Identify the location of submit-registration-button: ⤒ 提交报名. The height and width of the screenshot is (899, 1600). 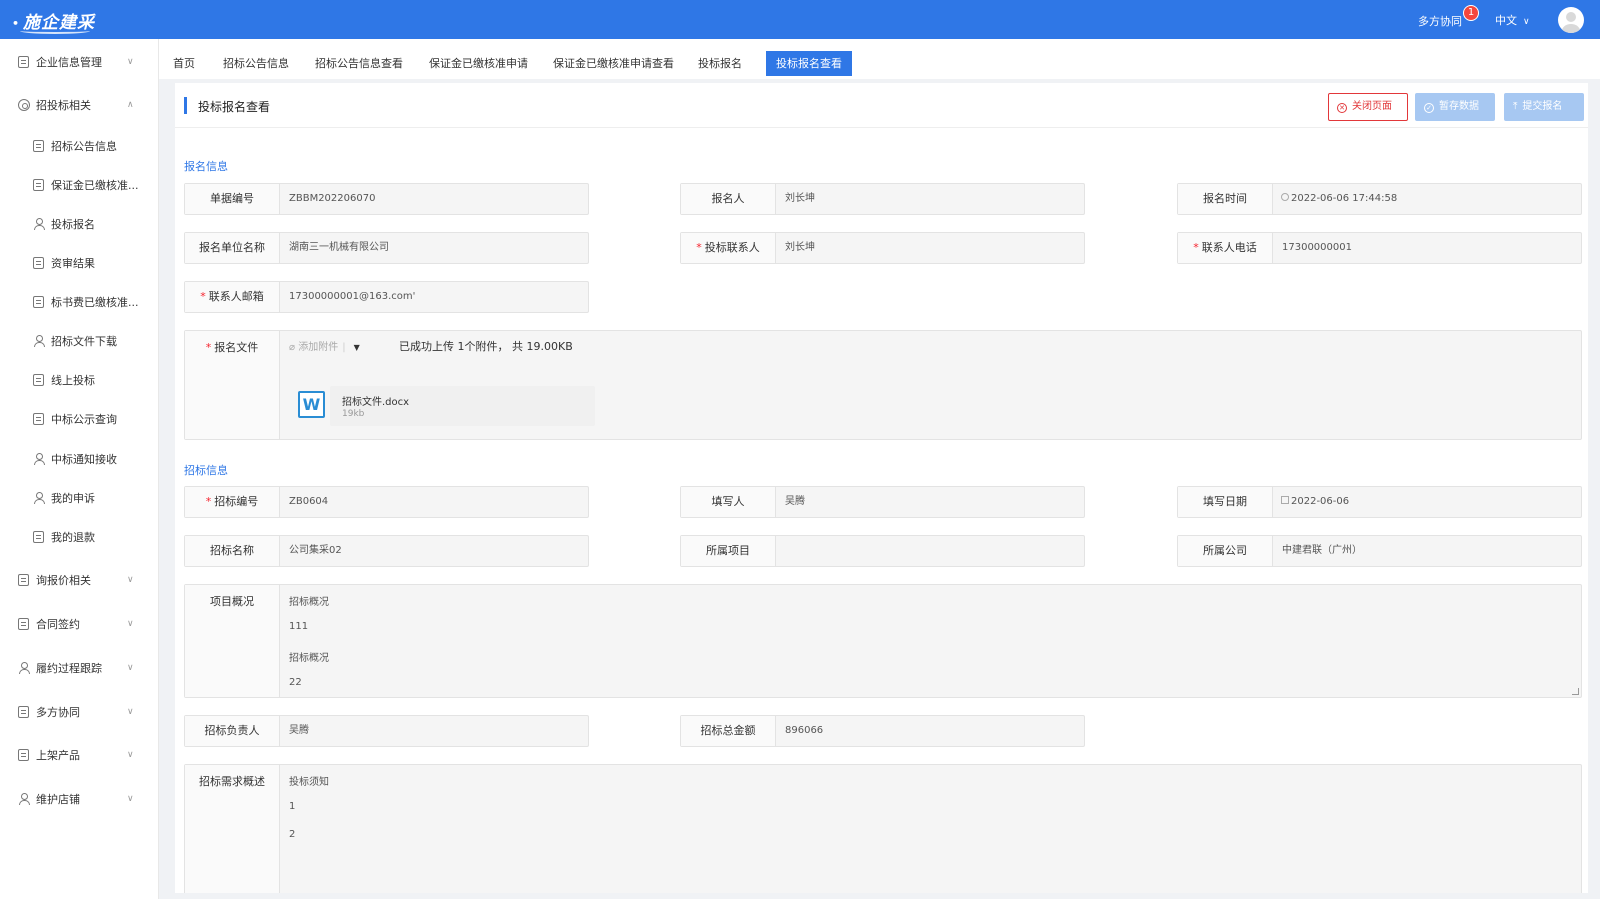
(1544, 107).